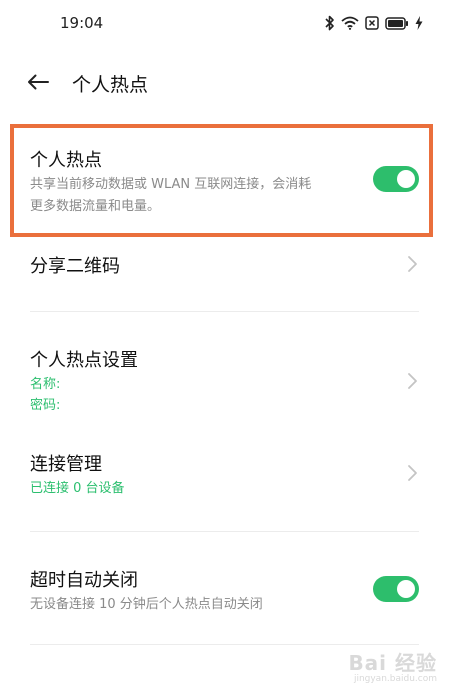 Image resolution: width=451 pixels, height=692 pixels. I want to click on auto-off-toggle, so click(396, 589).